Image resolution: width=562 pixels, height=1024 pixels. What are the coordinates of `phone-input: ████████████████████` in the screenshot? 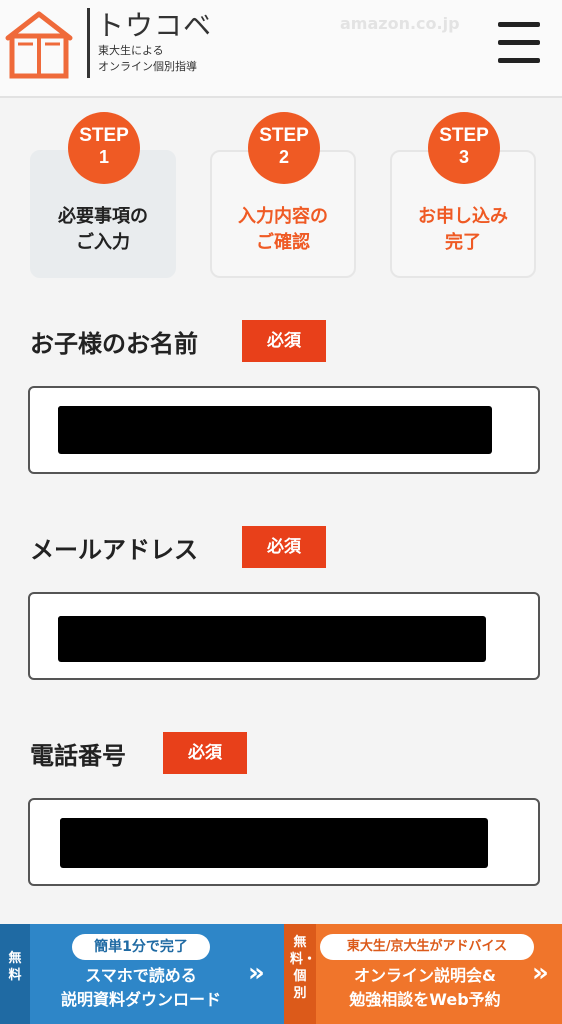 It's located at (284, 842).